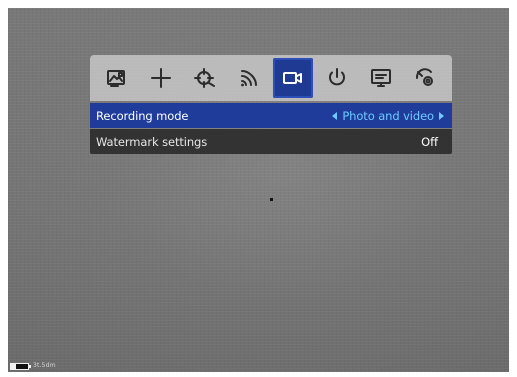  I want to click on distance-readout: 3t.5dm, so click(44, 365).